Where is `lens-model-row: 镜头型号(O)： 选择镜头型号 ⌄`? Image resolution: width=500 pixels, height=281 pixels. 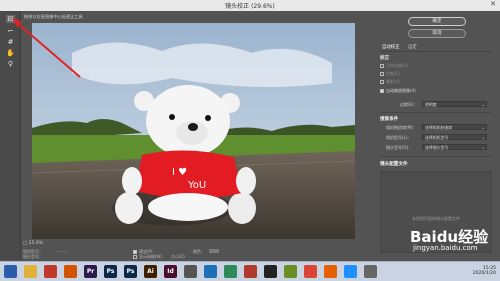
lens-model-row: 镜头型号(O)： 选择镜头型号 ⌄ is located at coordinates (436, 147).